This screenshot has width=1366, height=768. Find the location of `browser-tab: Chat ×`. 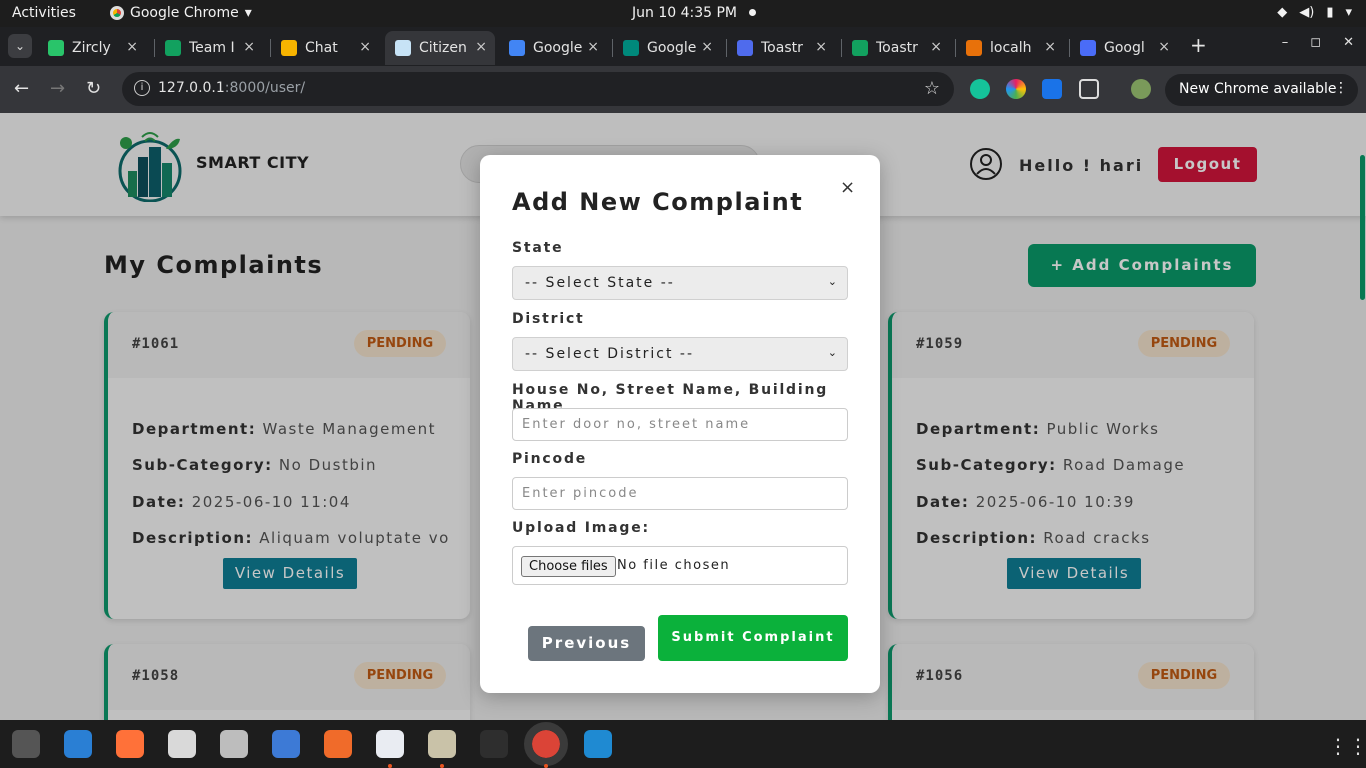

browser-tab: Chat × is located at coordinates (325, 48).